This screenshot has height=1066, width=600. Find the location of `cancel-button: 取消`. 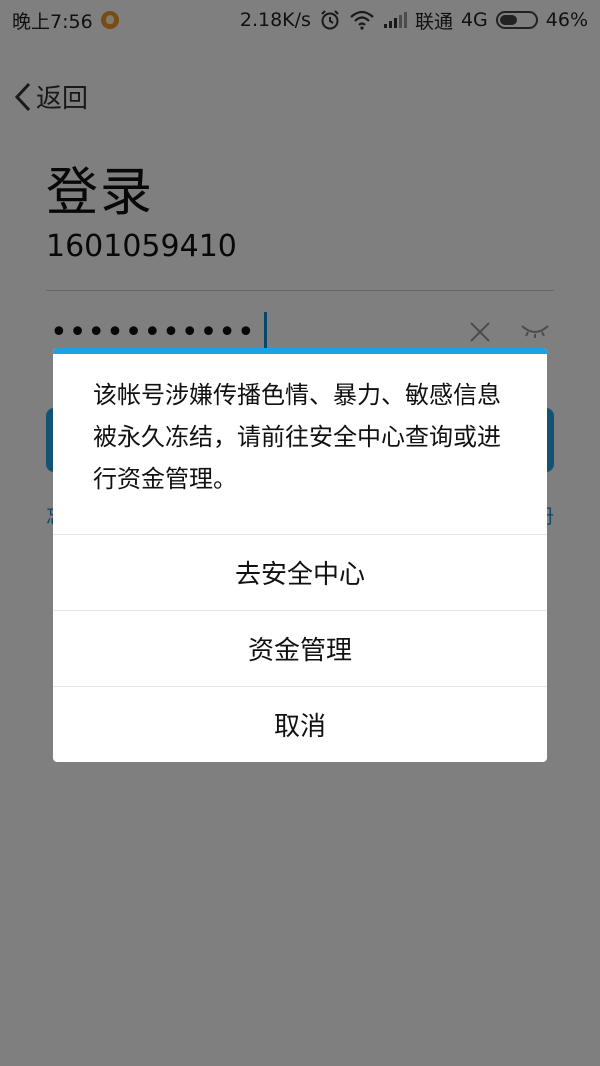

cancel-button: 取消 is located at coordinates (300, 724).